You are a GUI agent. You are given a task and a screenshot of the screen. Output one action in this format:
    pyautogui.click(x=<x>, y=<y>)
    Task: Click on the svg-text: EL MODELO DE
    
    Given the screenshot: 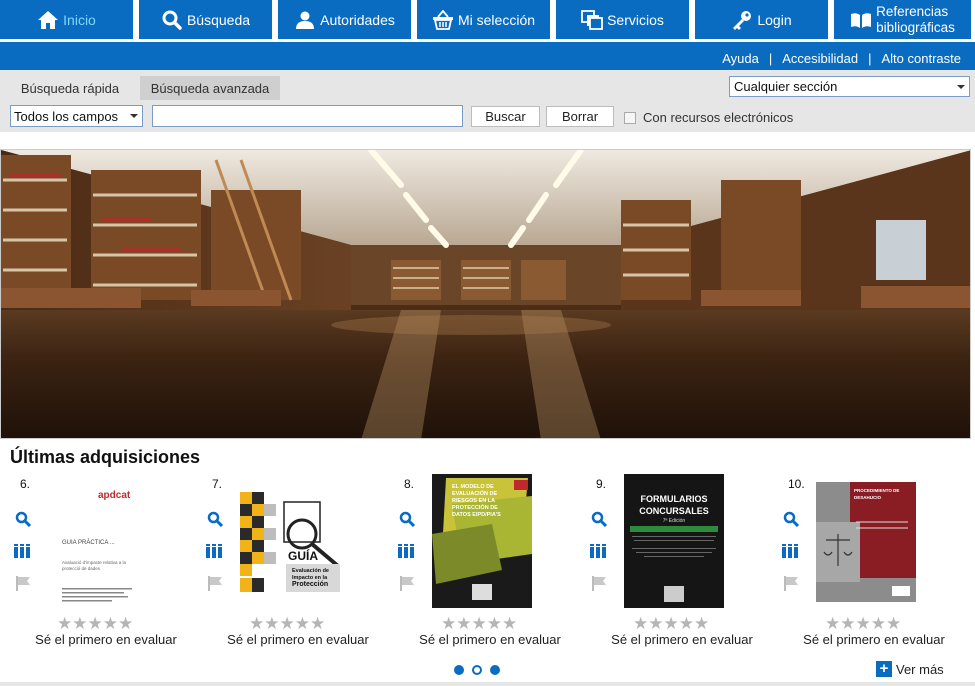 What is the action you would take?
    pyautogui.click(x=473, y=487)
    